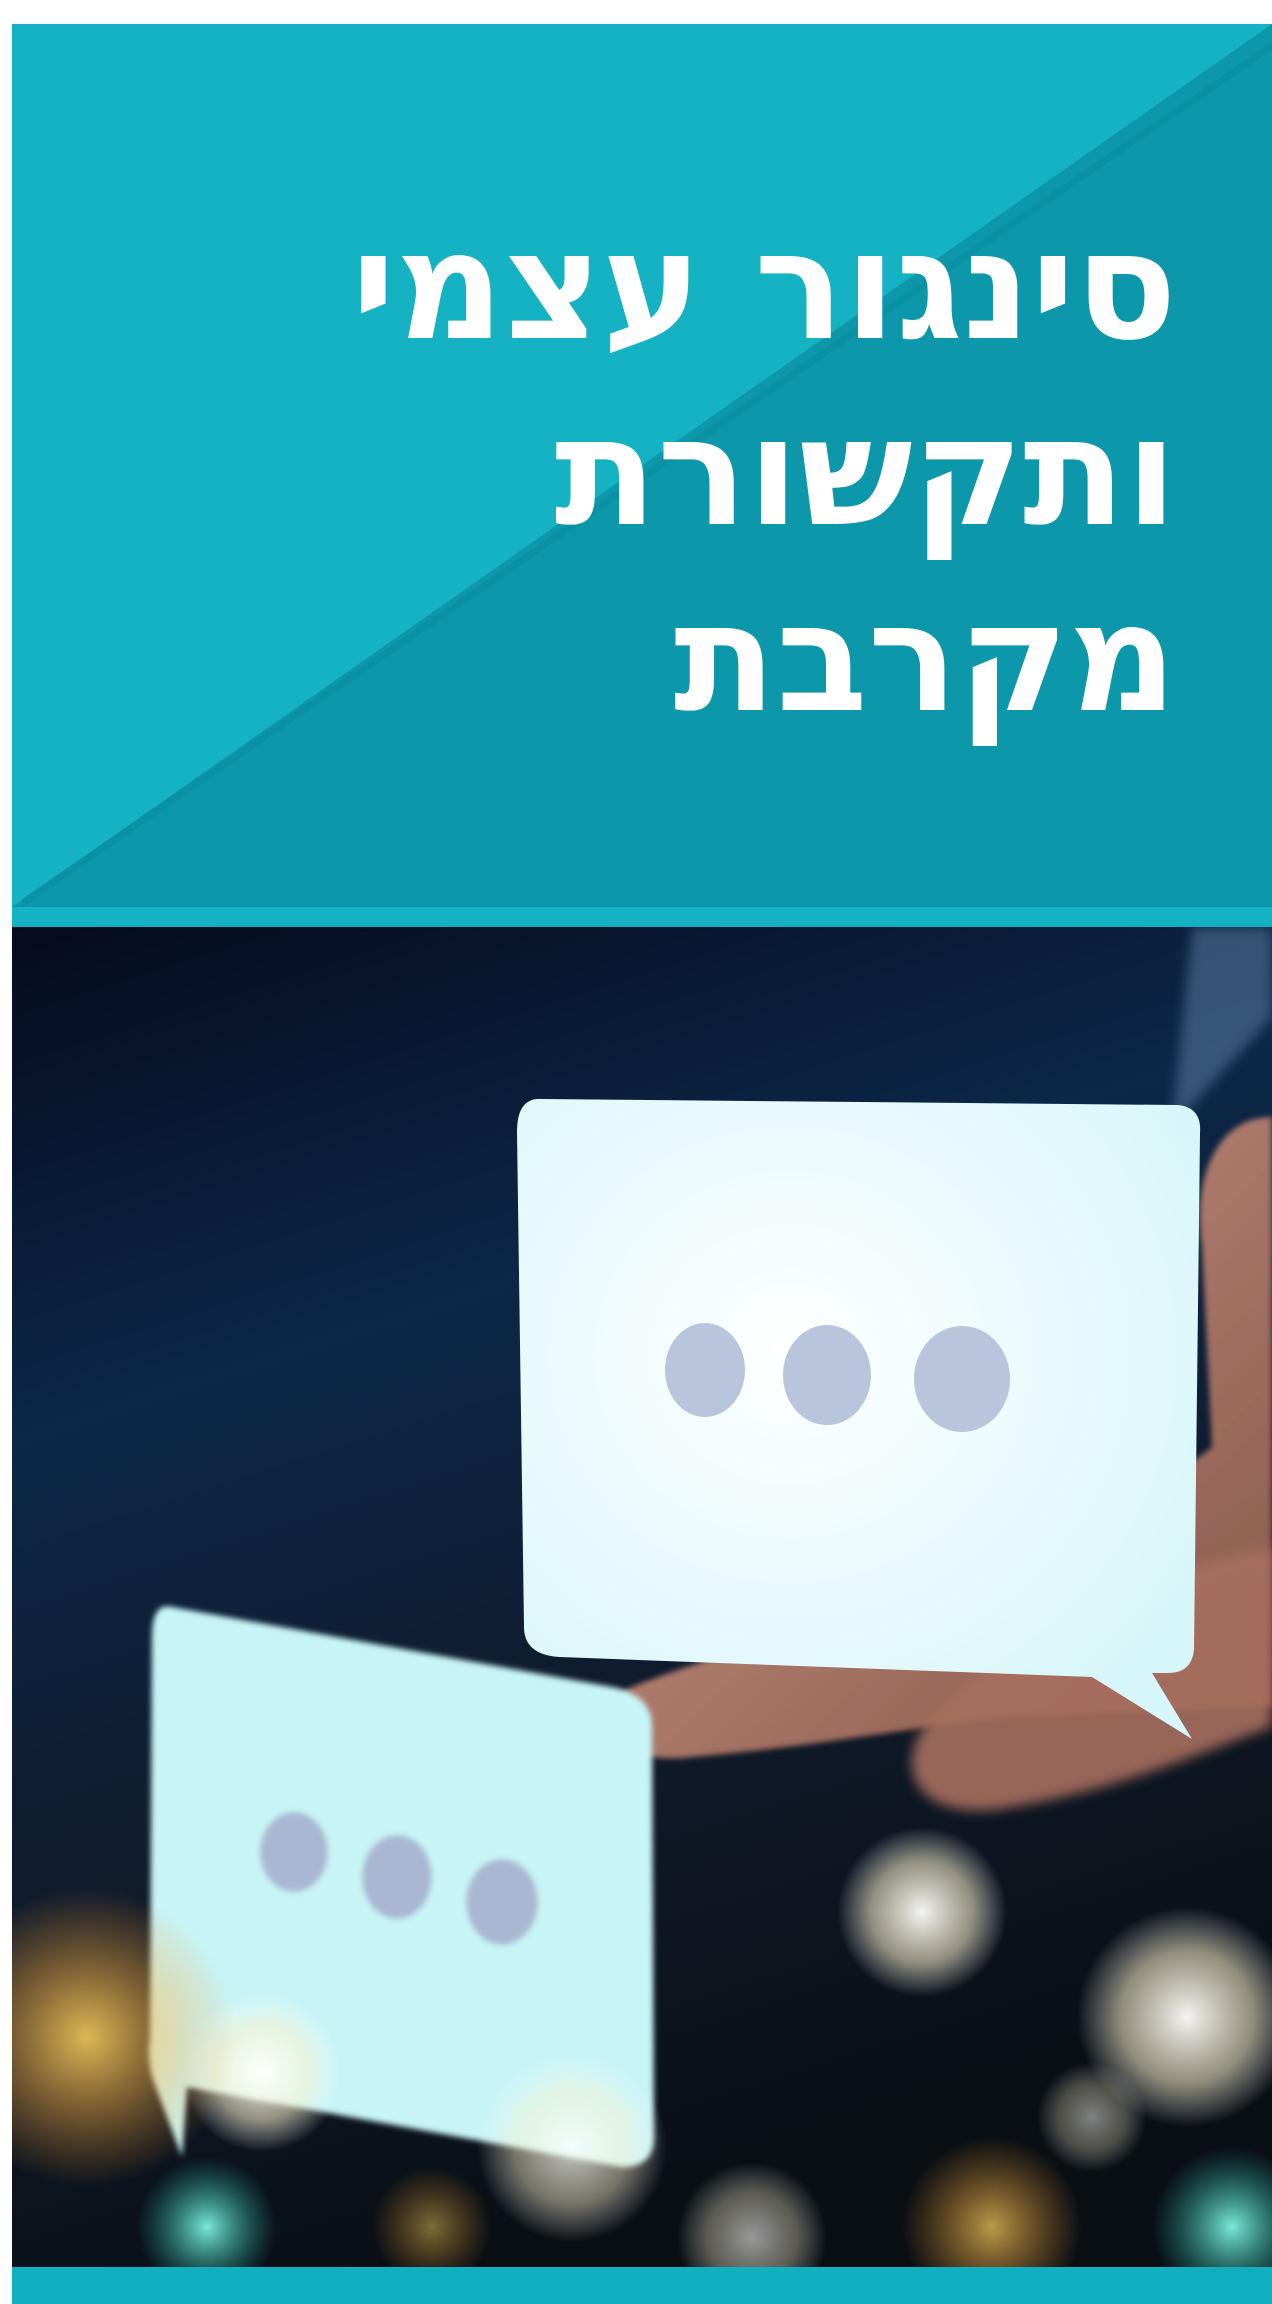 The width and height of the screenshot is (1272, 2304). Describe the element at coordinates (859, 1418) in the screenshot. I see `speech-bubble-icon` at that location.